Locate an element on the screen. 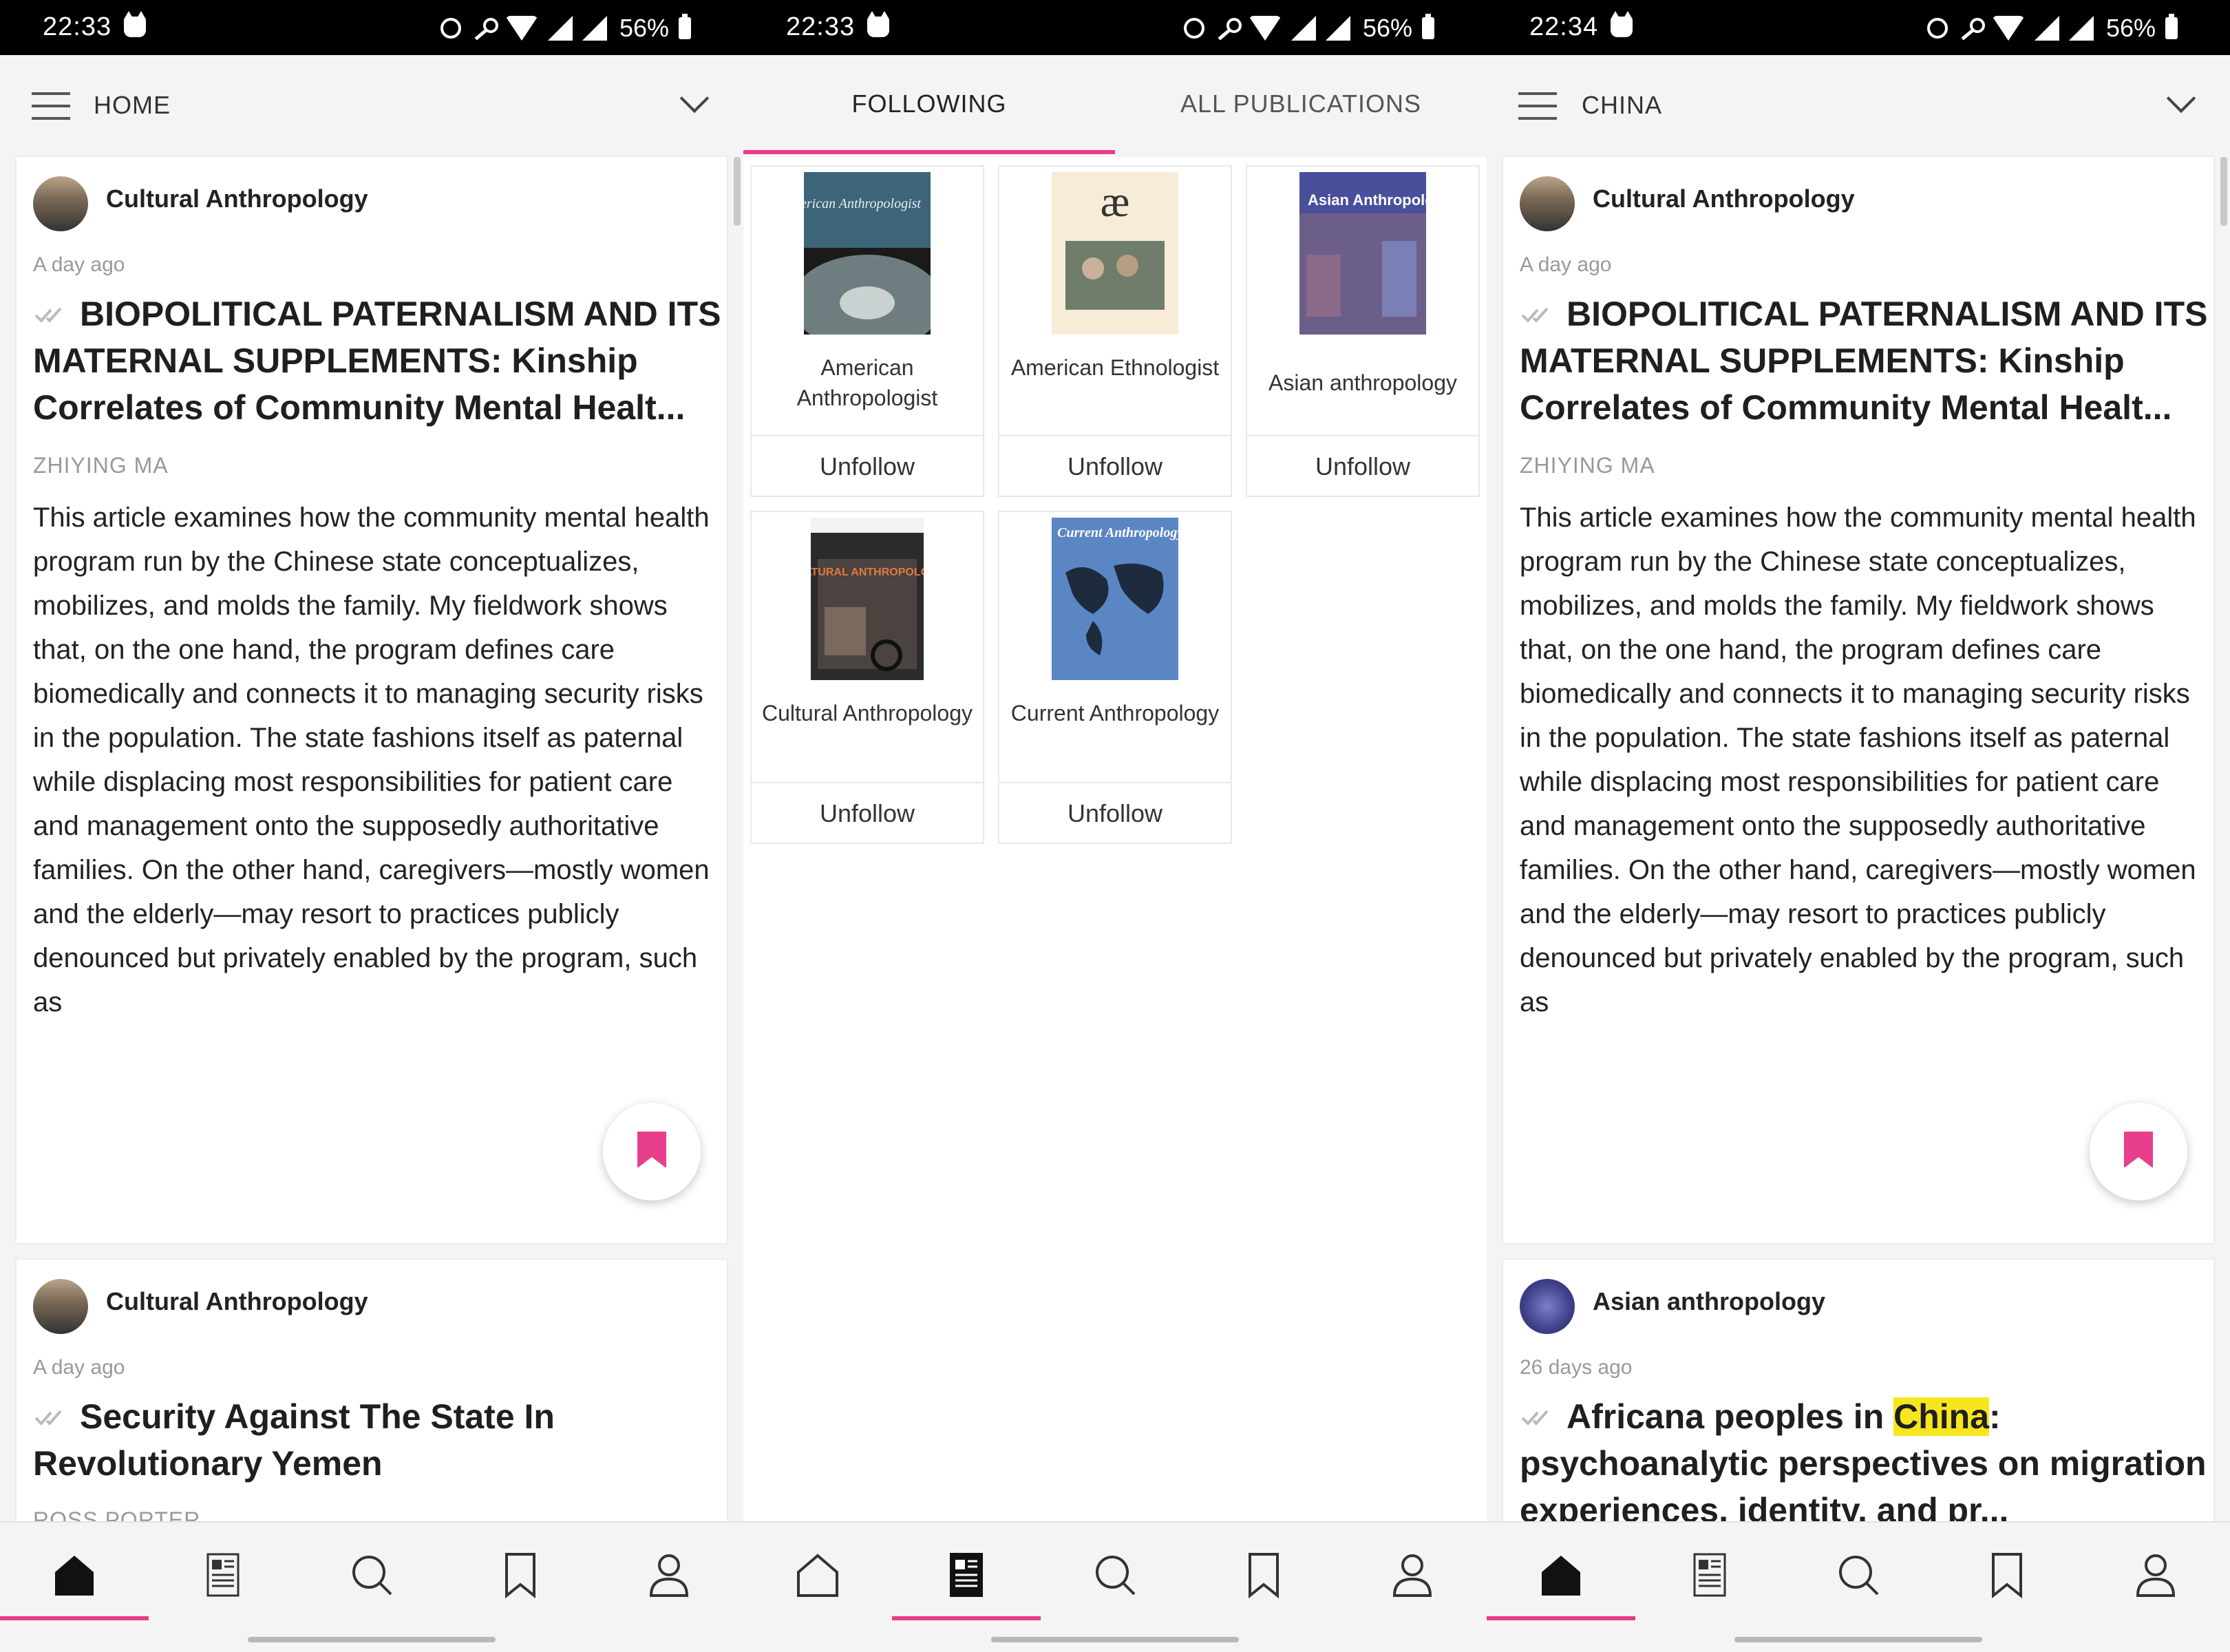  publication-name: American Ethnologist is located at coordinates (1115, 367).